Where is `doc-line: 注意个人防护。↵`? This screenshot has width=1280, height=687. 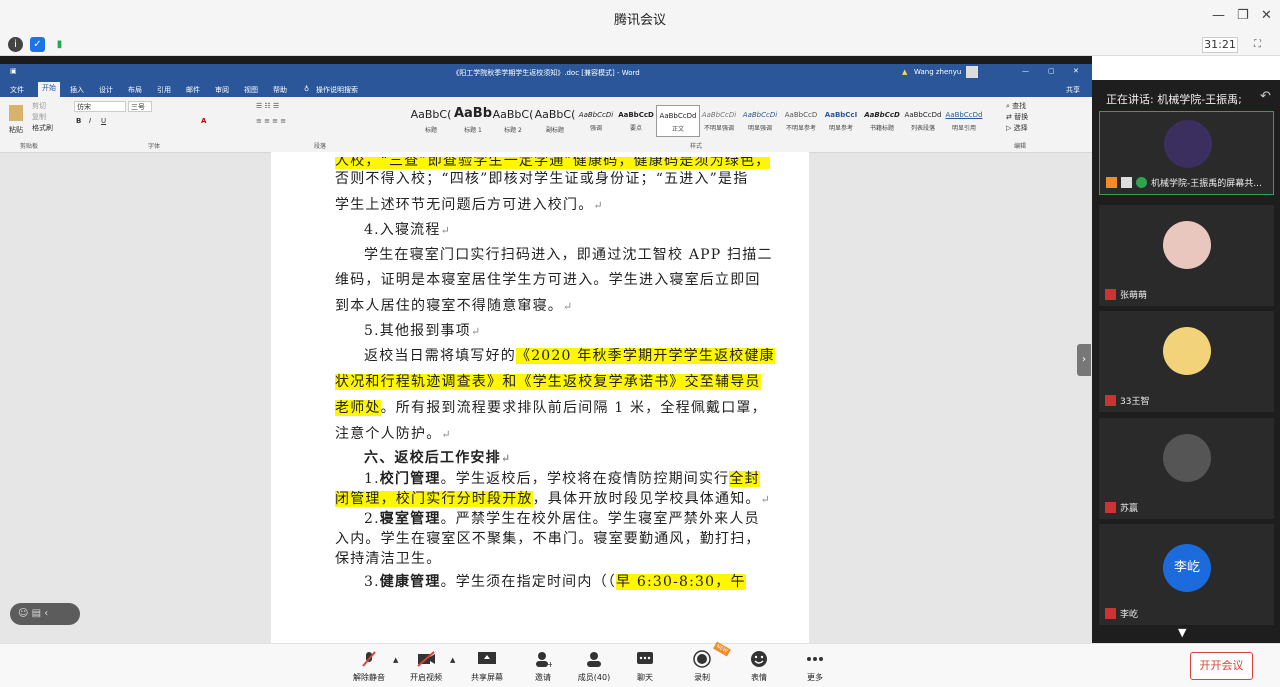
doc-line: 注意个人防护。↵ is located at coordinates (393, 434).